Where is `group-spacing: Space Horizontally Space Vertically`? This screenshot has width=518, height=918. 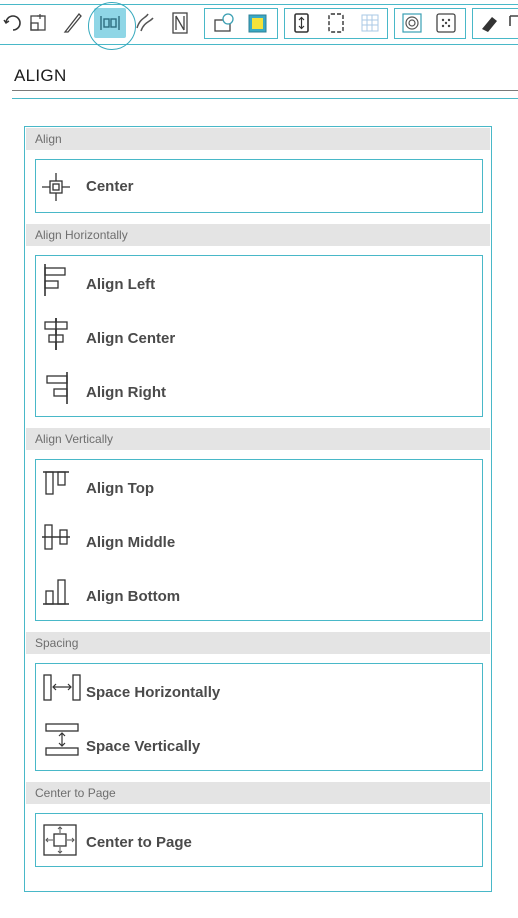
group-spacing: Space Horizontally Space Vertically is located at coordinates (259, 717).